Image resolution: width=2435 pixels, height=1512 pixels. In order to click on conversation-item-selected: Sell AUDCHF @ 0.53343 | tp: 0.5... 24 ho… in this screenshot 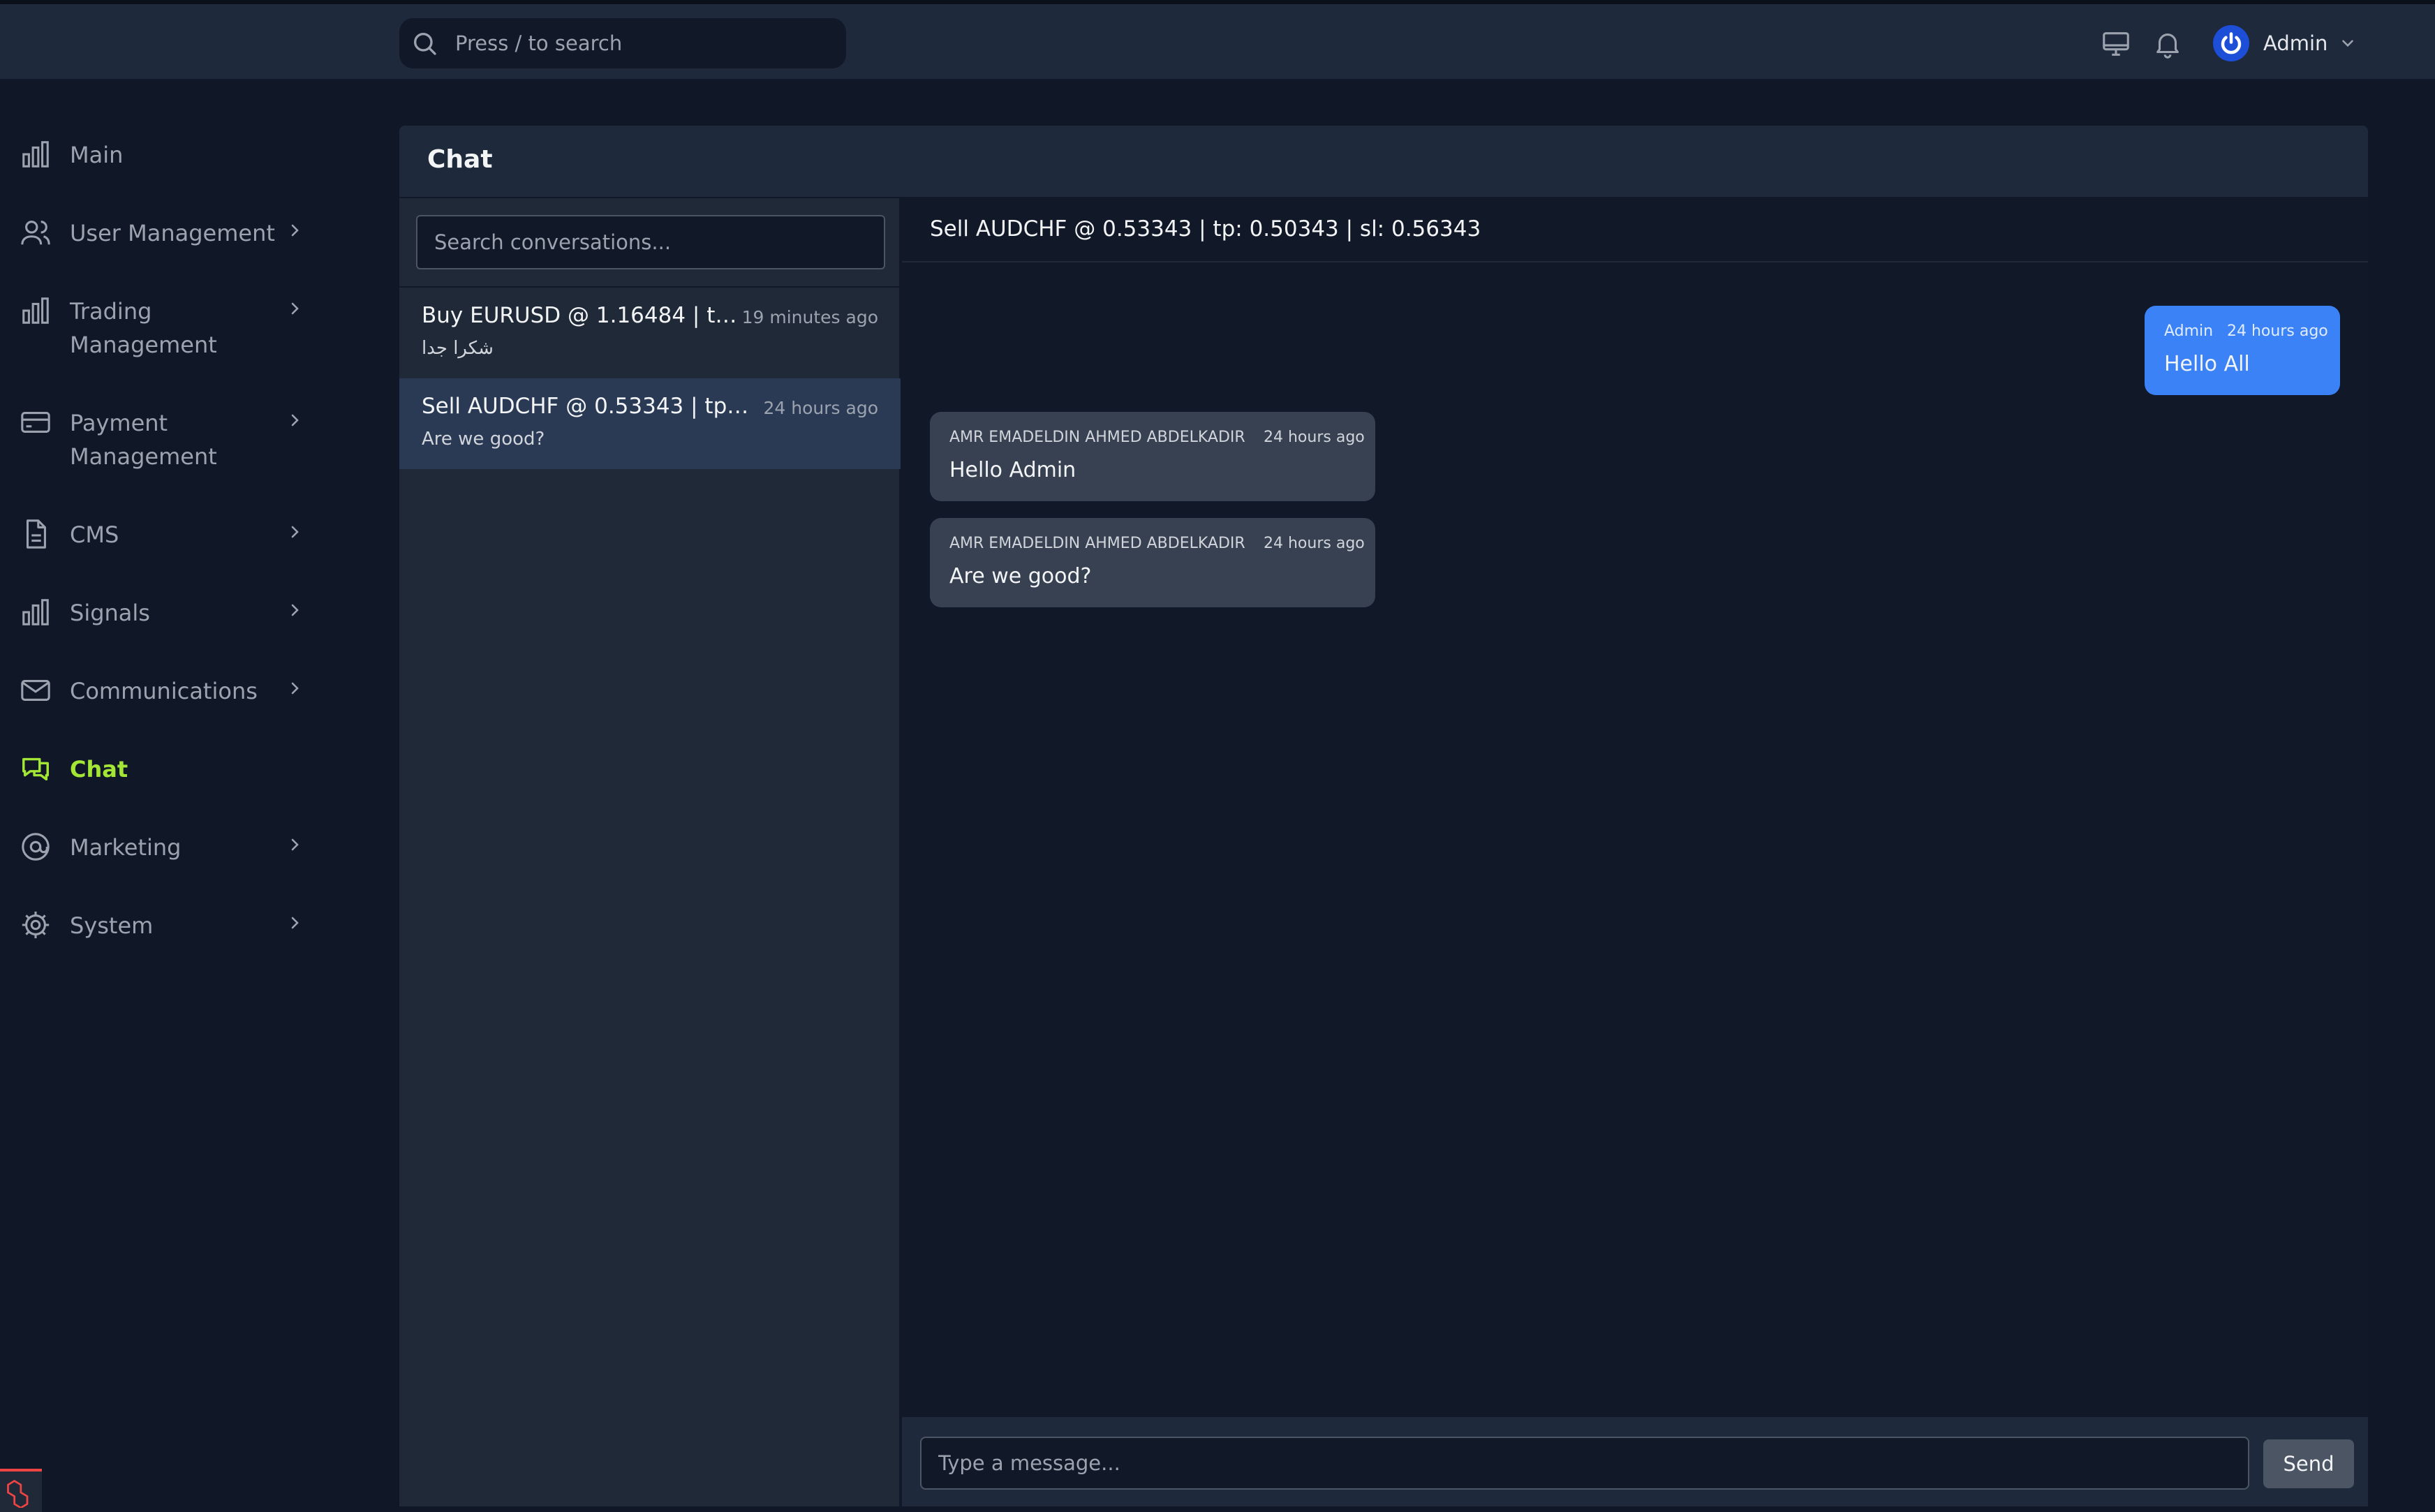, I will do `click(650, 423)`.